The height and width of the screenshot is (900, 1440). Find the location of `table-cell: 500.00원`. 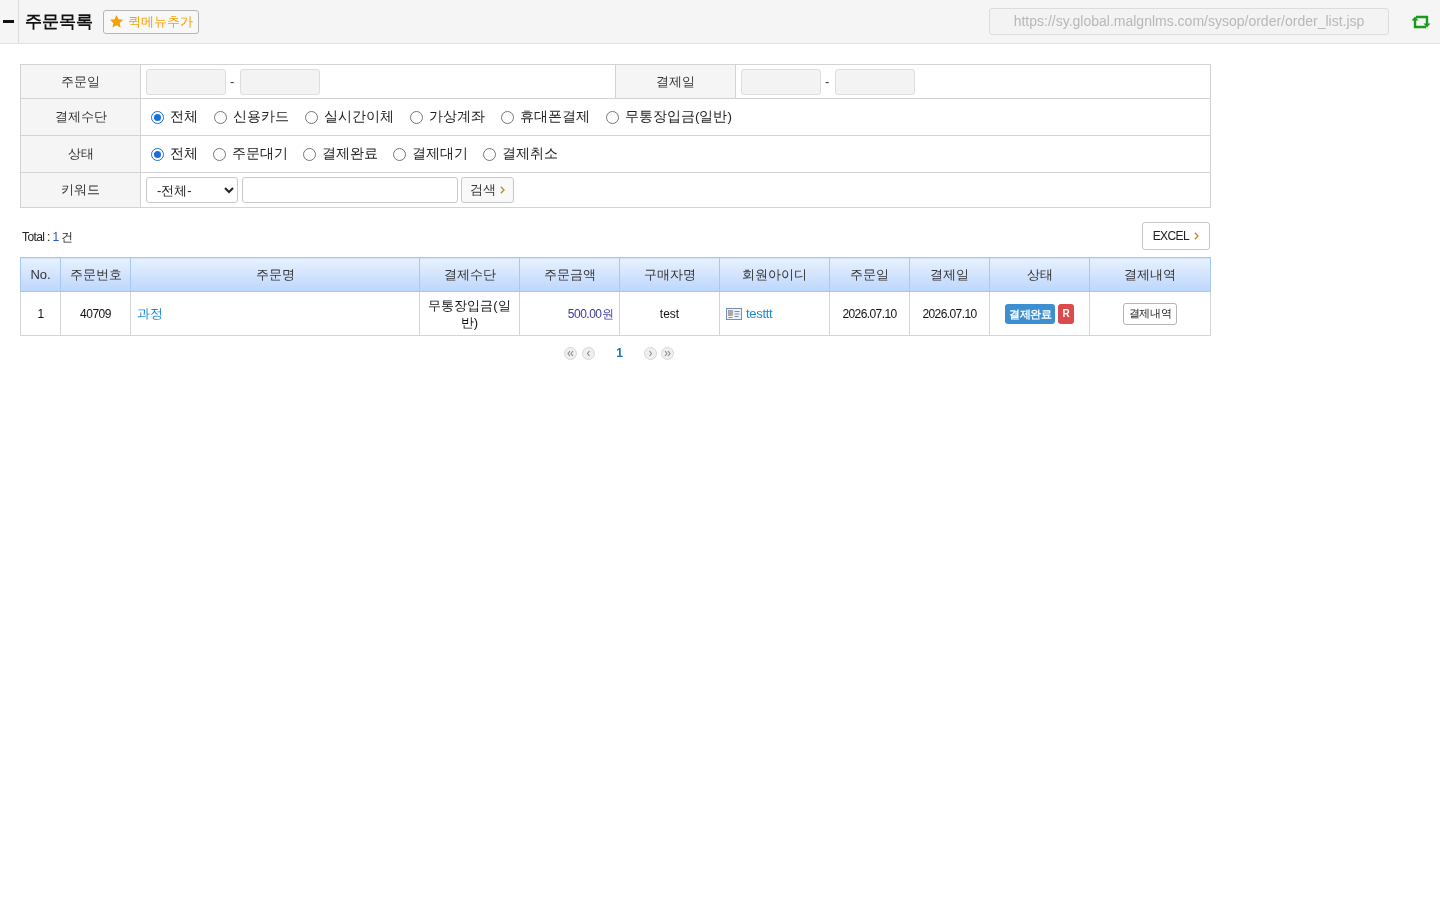

table-cell: 500.00원 is located at coordinates (569, 313).